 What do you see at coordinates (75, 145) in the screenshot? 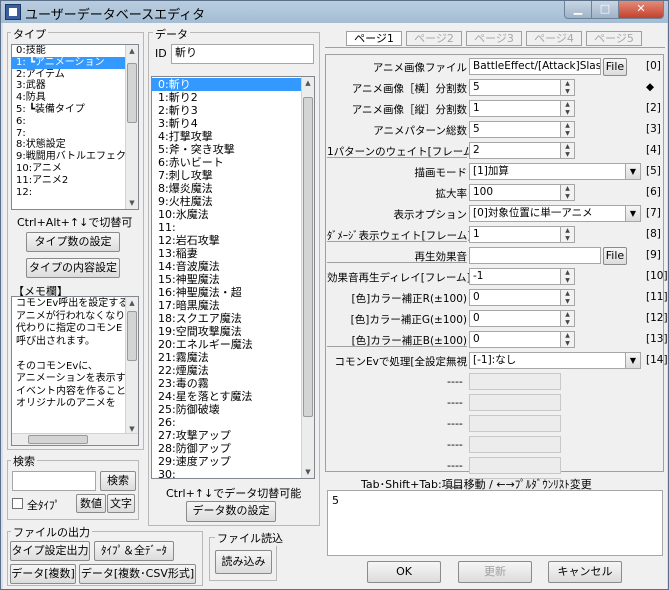
I see `type-list-item: 8:状態設定` at bounding box center [75, 145].